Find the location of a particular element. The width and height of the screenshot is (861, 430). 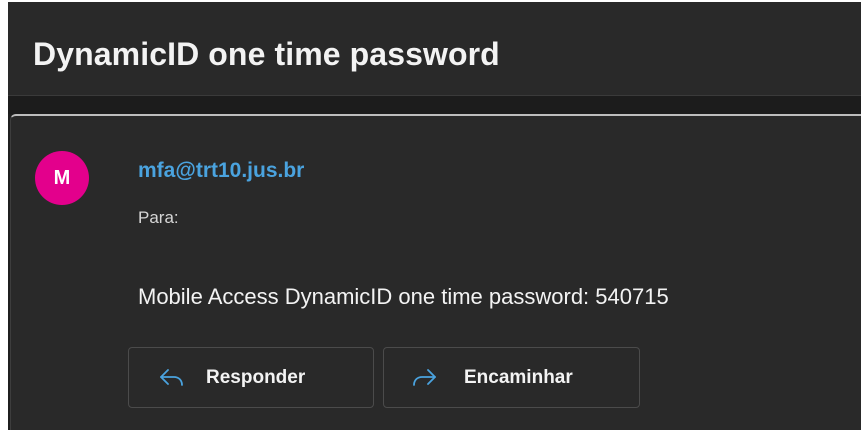

to-label: Para: is located at coordinates (158, 217).